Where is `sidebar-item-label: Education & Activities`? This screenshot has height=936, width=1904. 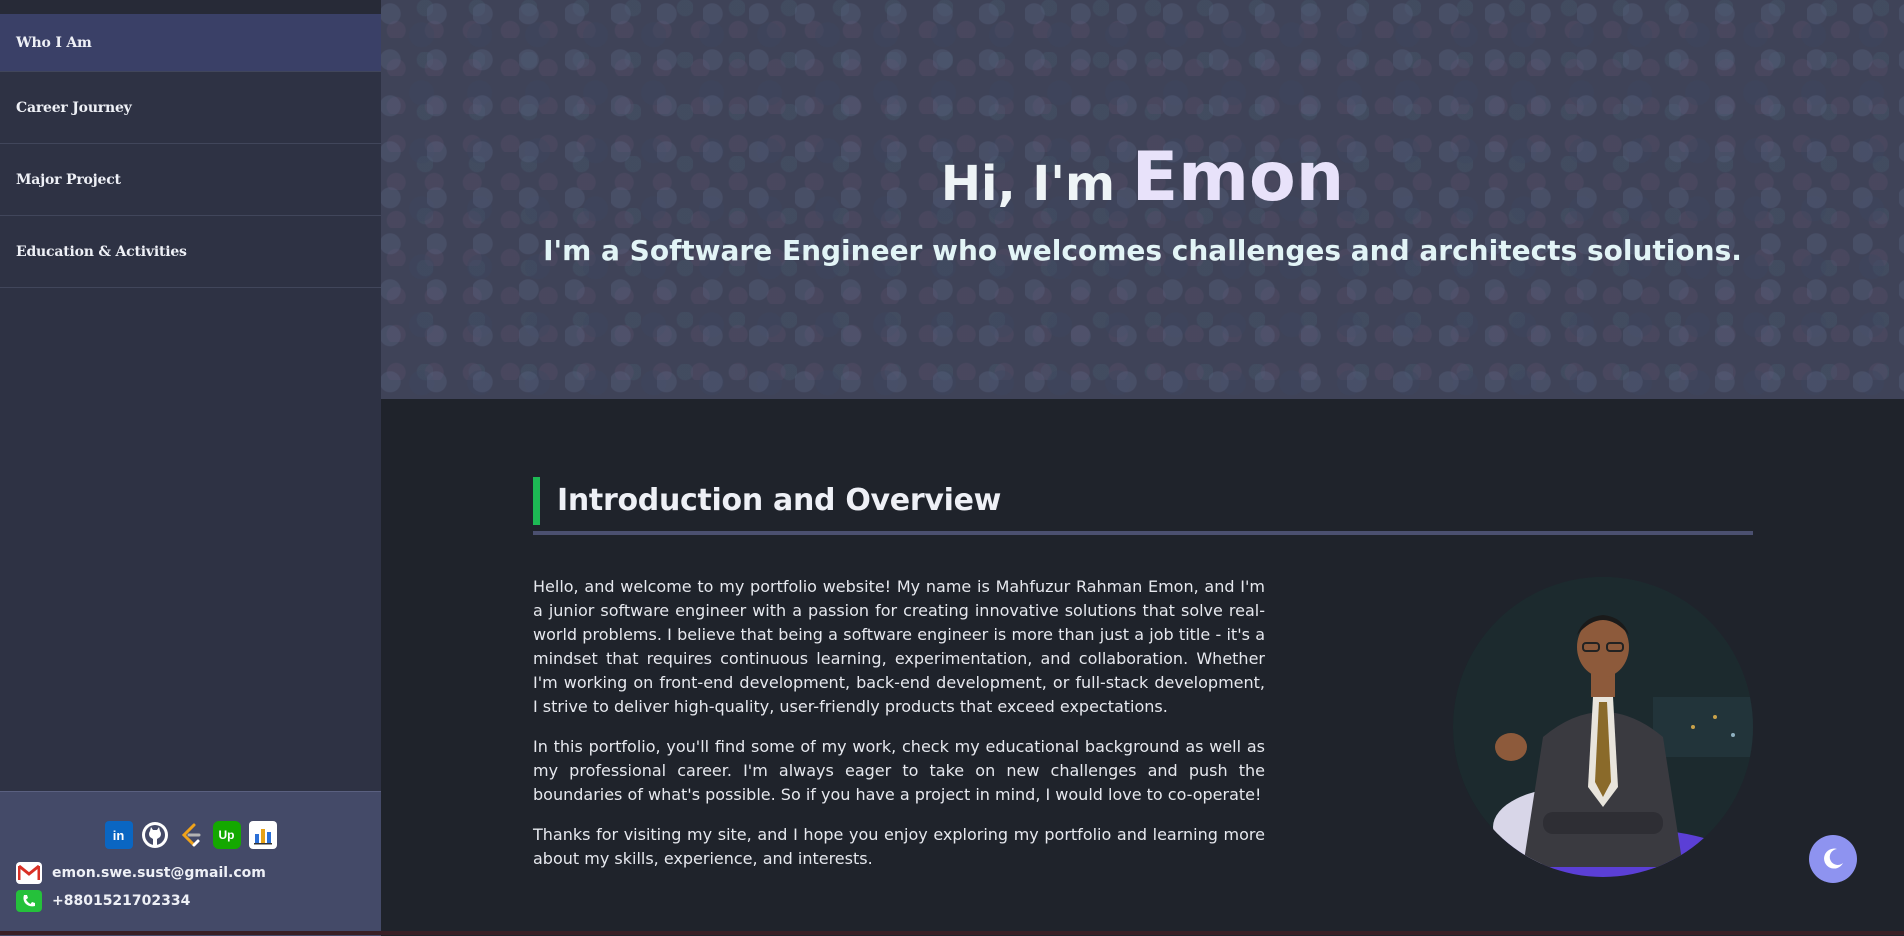 sidebar-item-label: Education & Activities is located at coordinates (101, 251).